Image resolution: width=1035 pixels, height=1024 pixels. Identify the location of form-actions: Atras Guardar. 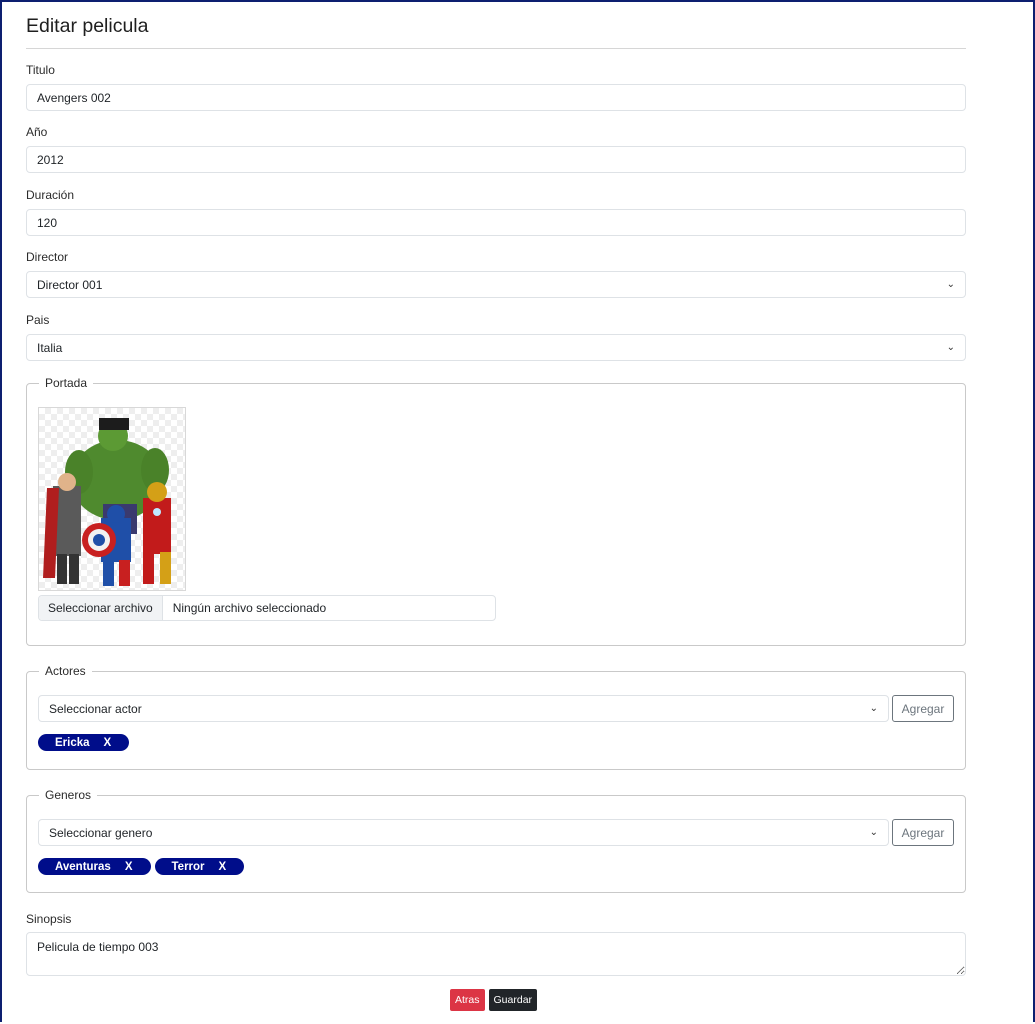
(494, 1000).